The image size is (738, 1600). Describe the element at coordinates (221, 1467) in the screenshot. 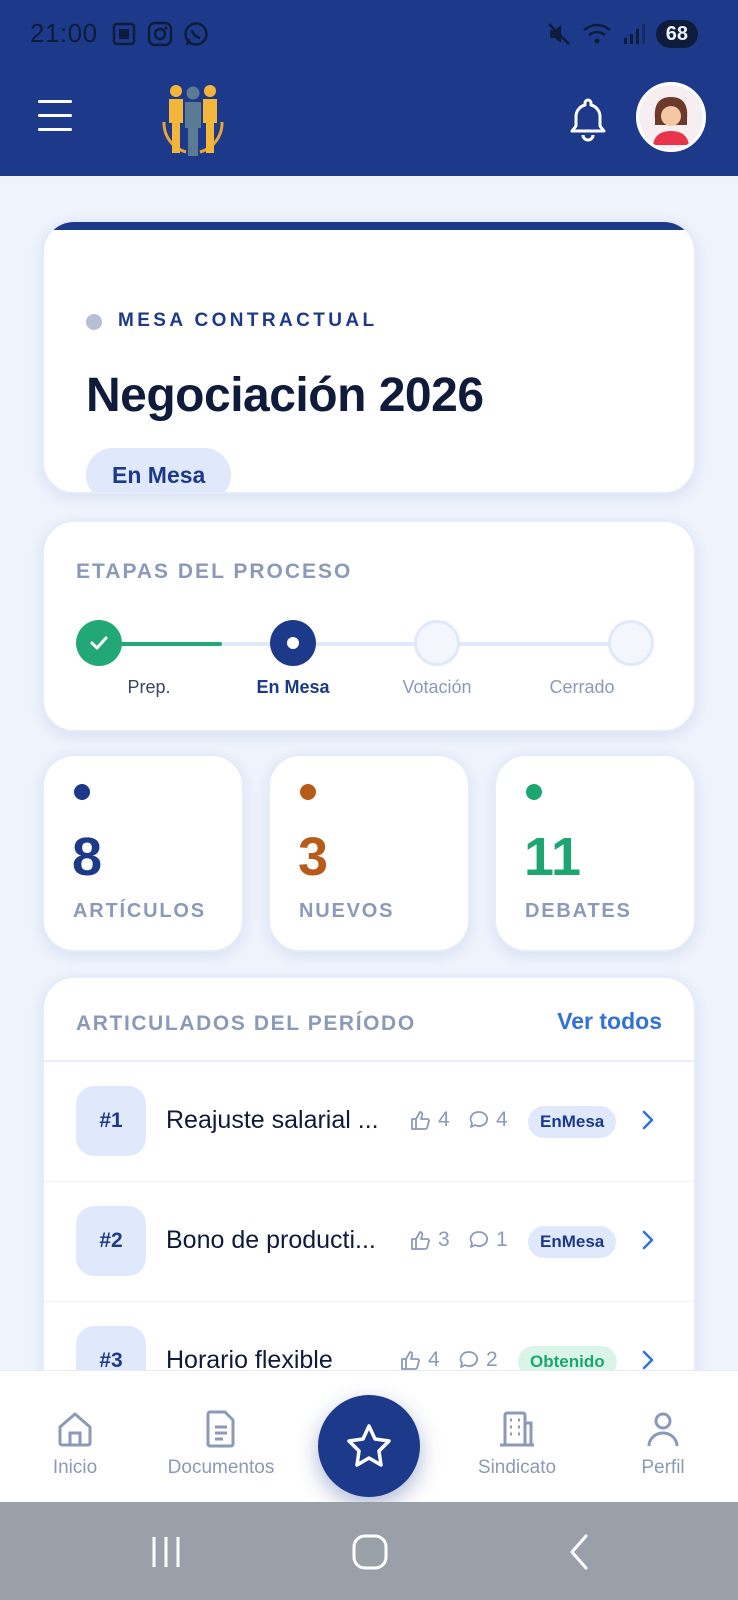

I see `nav-label: Documentos` at that location.